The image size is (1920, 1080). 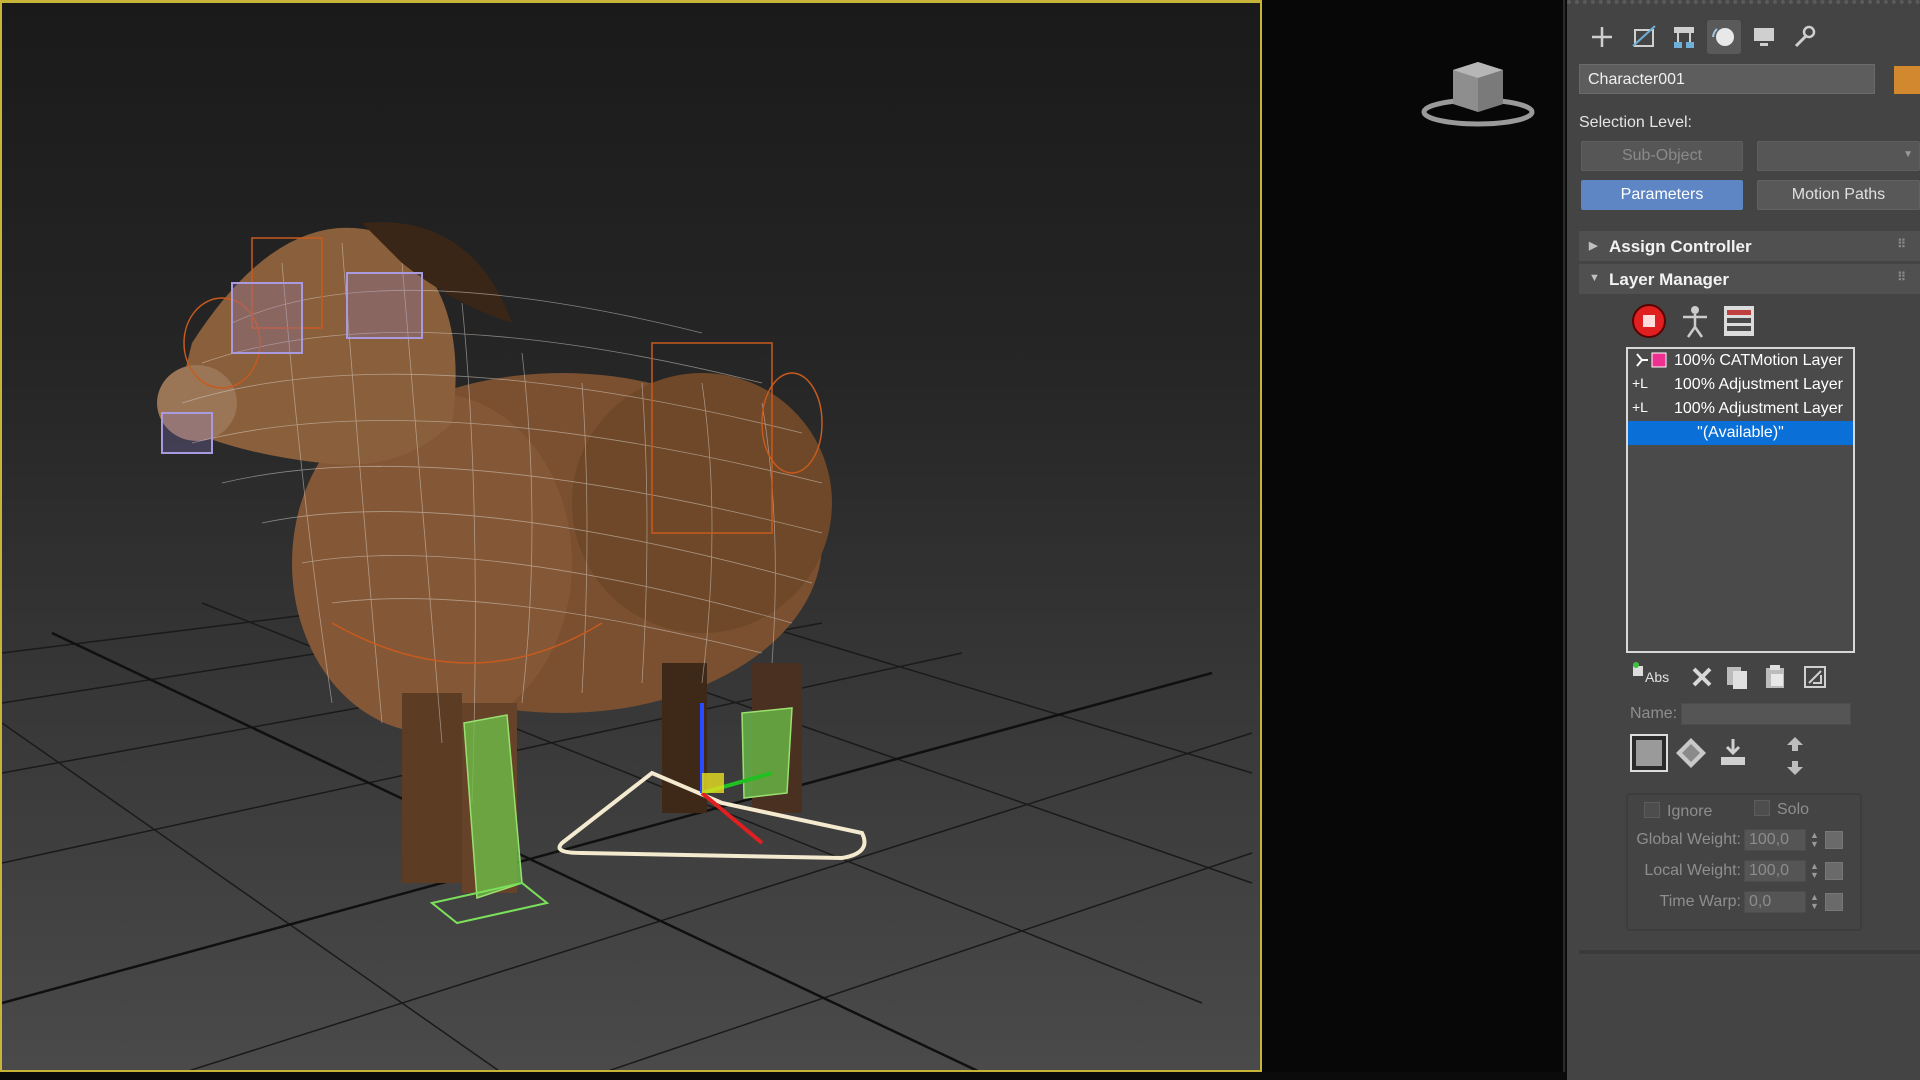 I want to click on abs-label: Abs, so click(x=1657, y=677).